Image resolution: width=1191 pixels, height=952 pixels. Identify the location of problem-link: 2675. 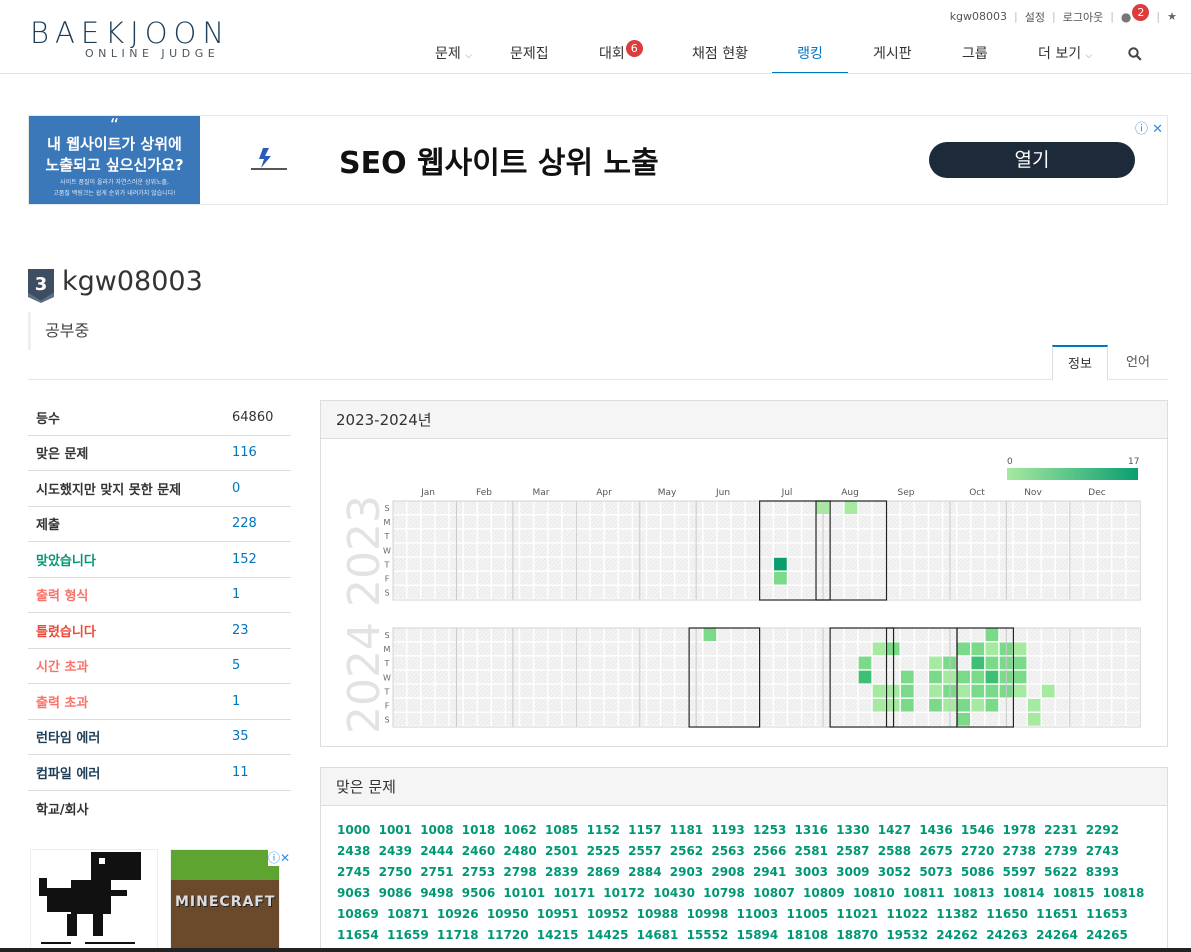
(935, 851).